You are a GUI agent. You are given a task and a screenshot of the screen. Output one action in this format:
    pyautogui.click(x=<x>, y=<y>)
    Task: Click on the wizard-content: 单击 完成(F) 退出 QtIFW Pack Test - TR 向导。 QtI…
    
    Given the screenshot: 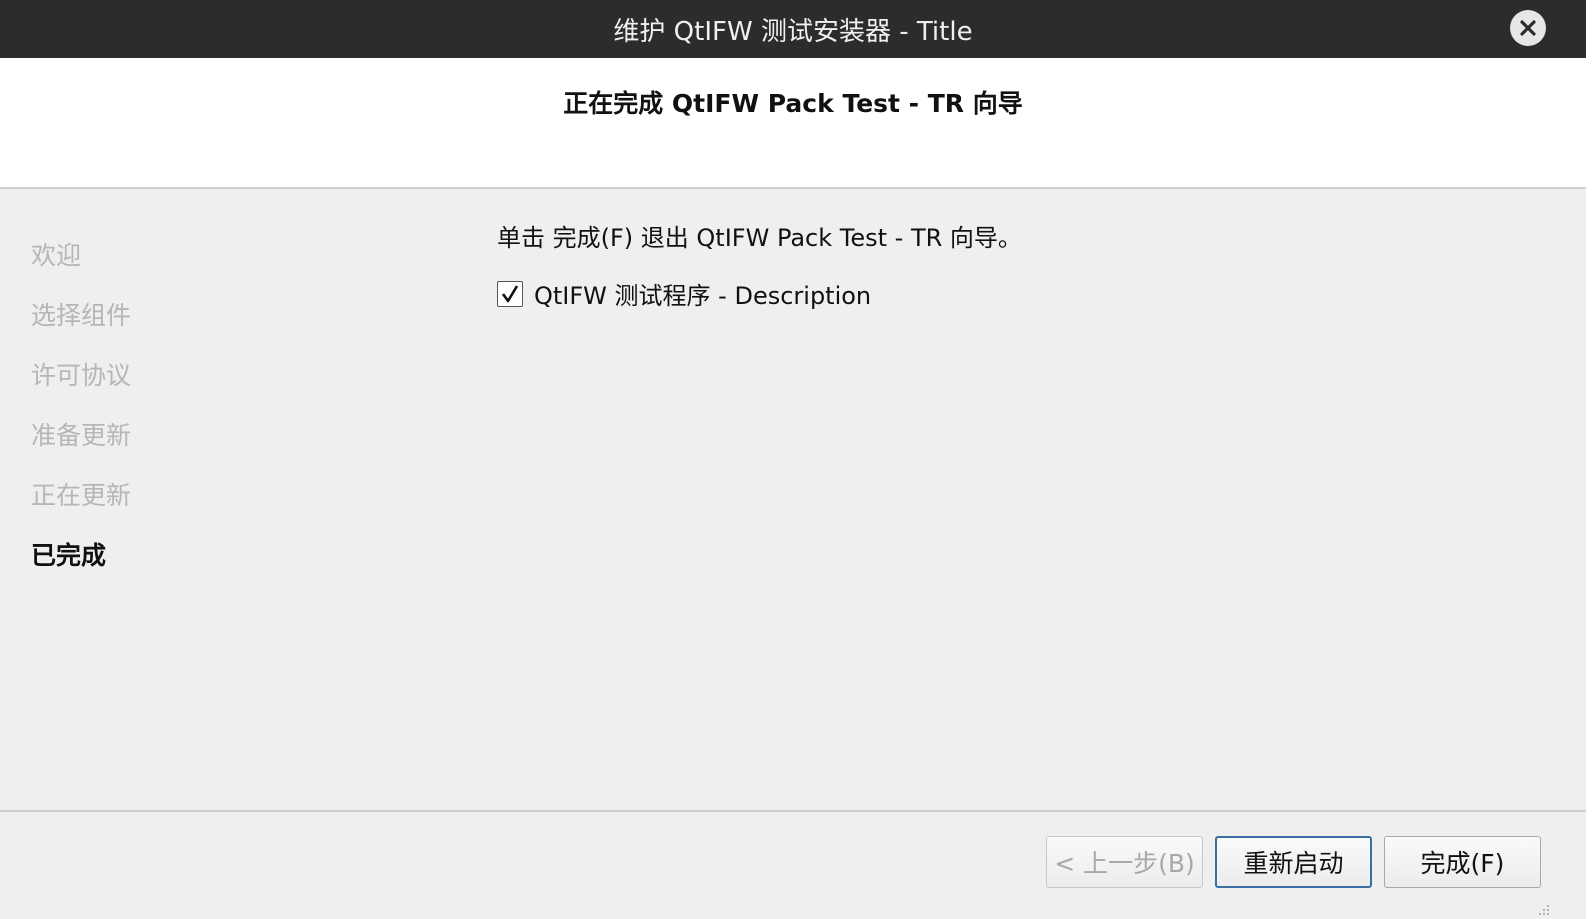 What is the action you would take?
    pyautogui.click(x=759, y=264)
    